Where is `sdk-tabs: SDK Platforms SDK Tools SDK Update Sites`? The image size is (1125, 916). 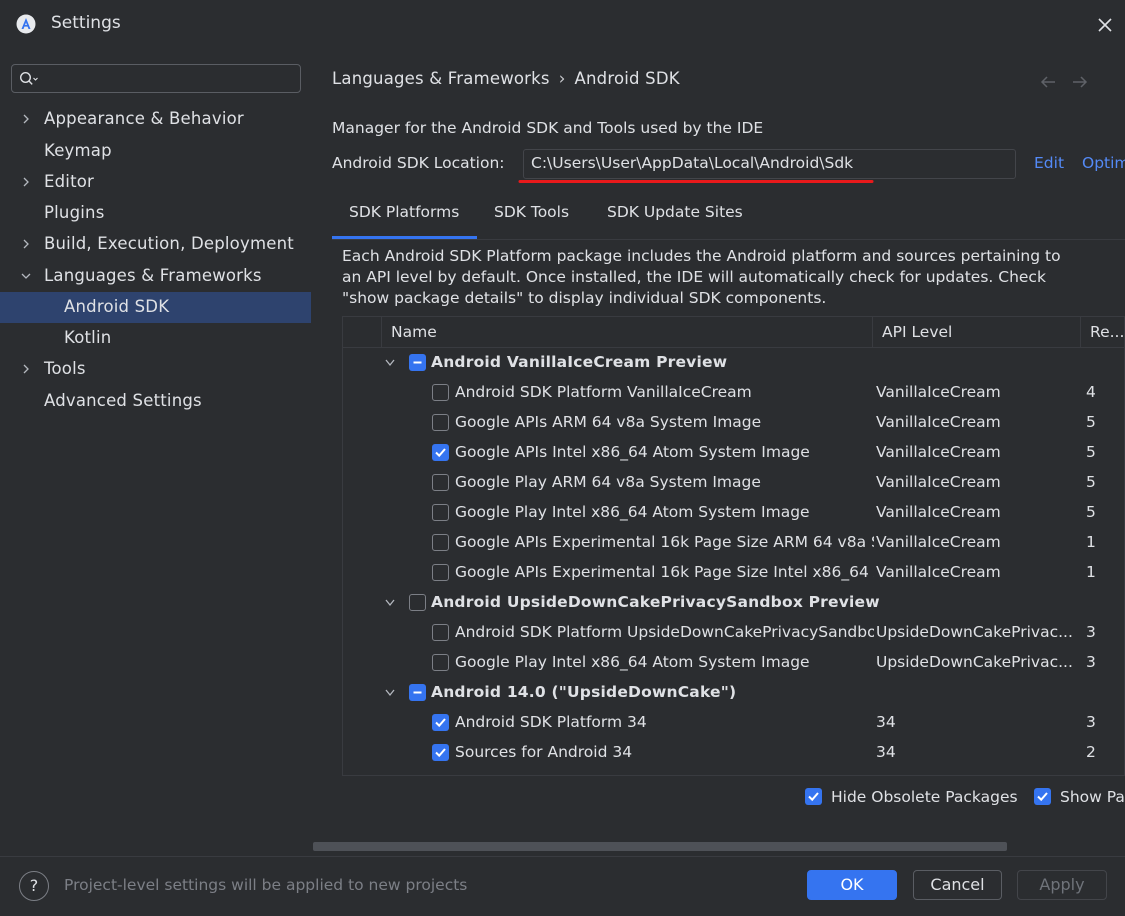
sdk-tabs: SDK Platforms SDK Tools SDK Update Sites is located at coordinates (728, 218).